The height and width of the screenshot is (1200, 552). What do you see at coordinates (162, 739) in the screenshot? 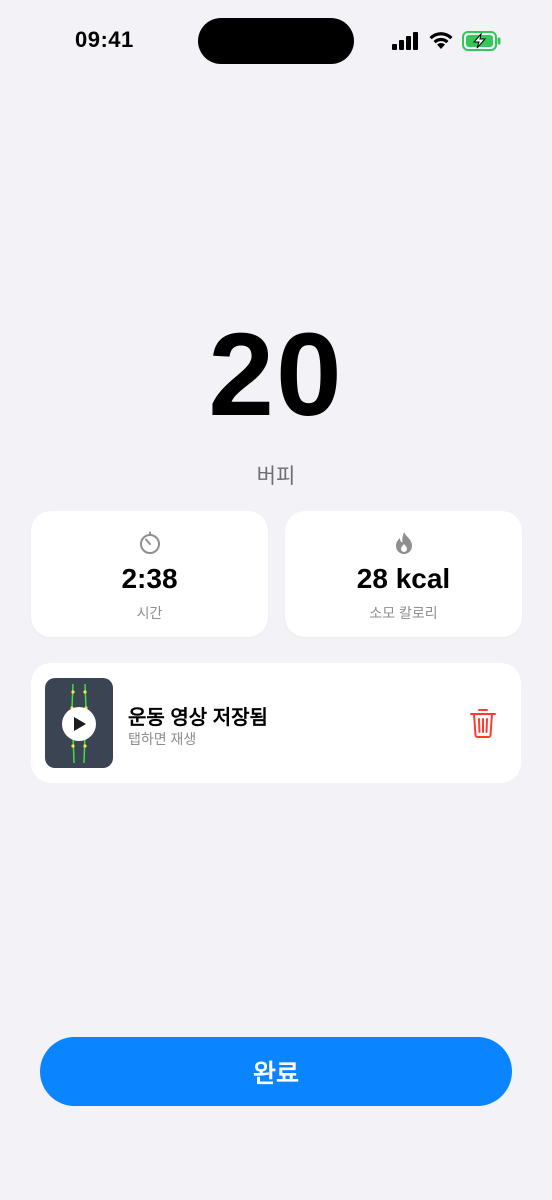
I see `video-subtitle: 탭하면 재생` at bounding box center [162, 739].